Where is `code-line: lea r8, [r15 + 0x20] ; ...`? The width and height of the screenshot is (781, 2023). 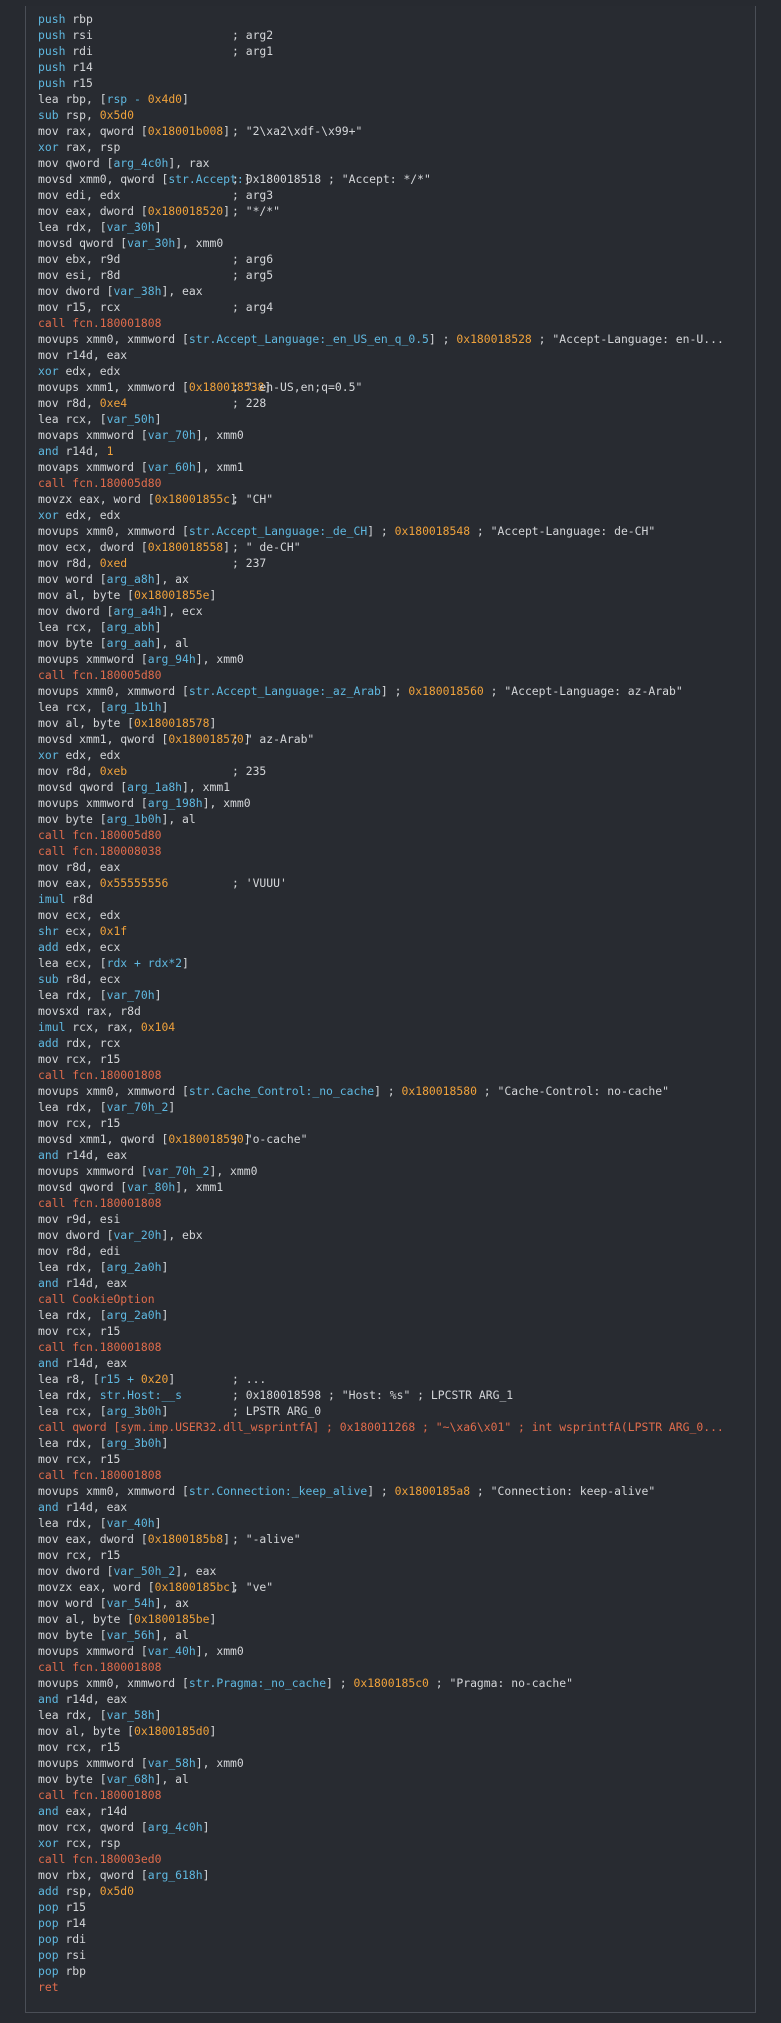
code-line: lea r8, [r15 + 0x20] ; ... is located at coordinates (394, 1379).